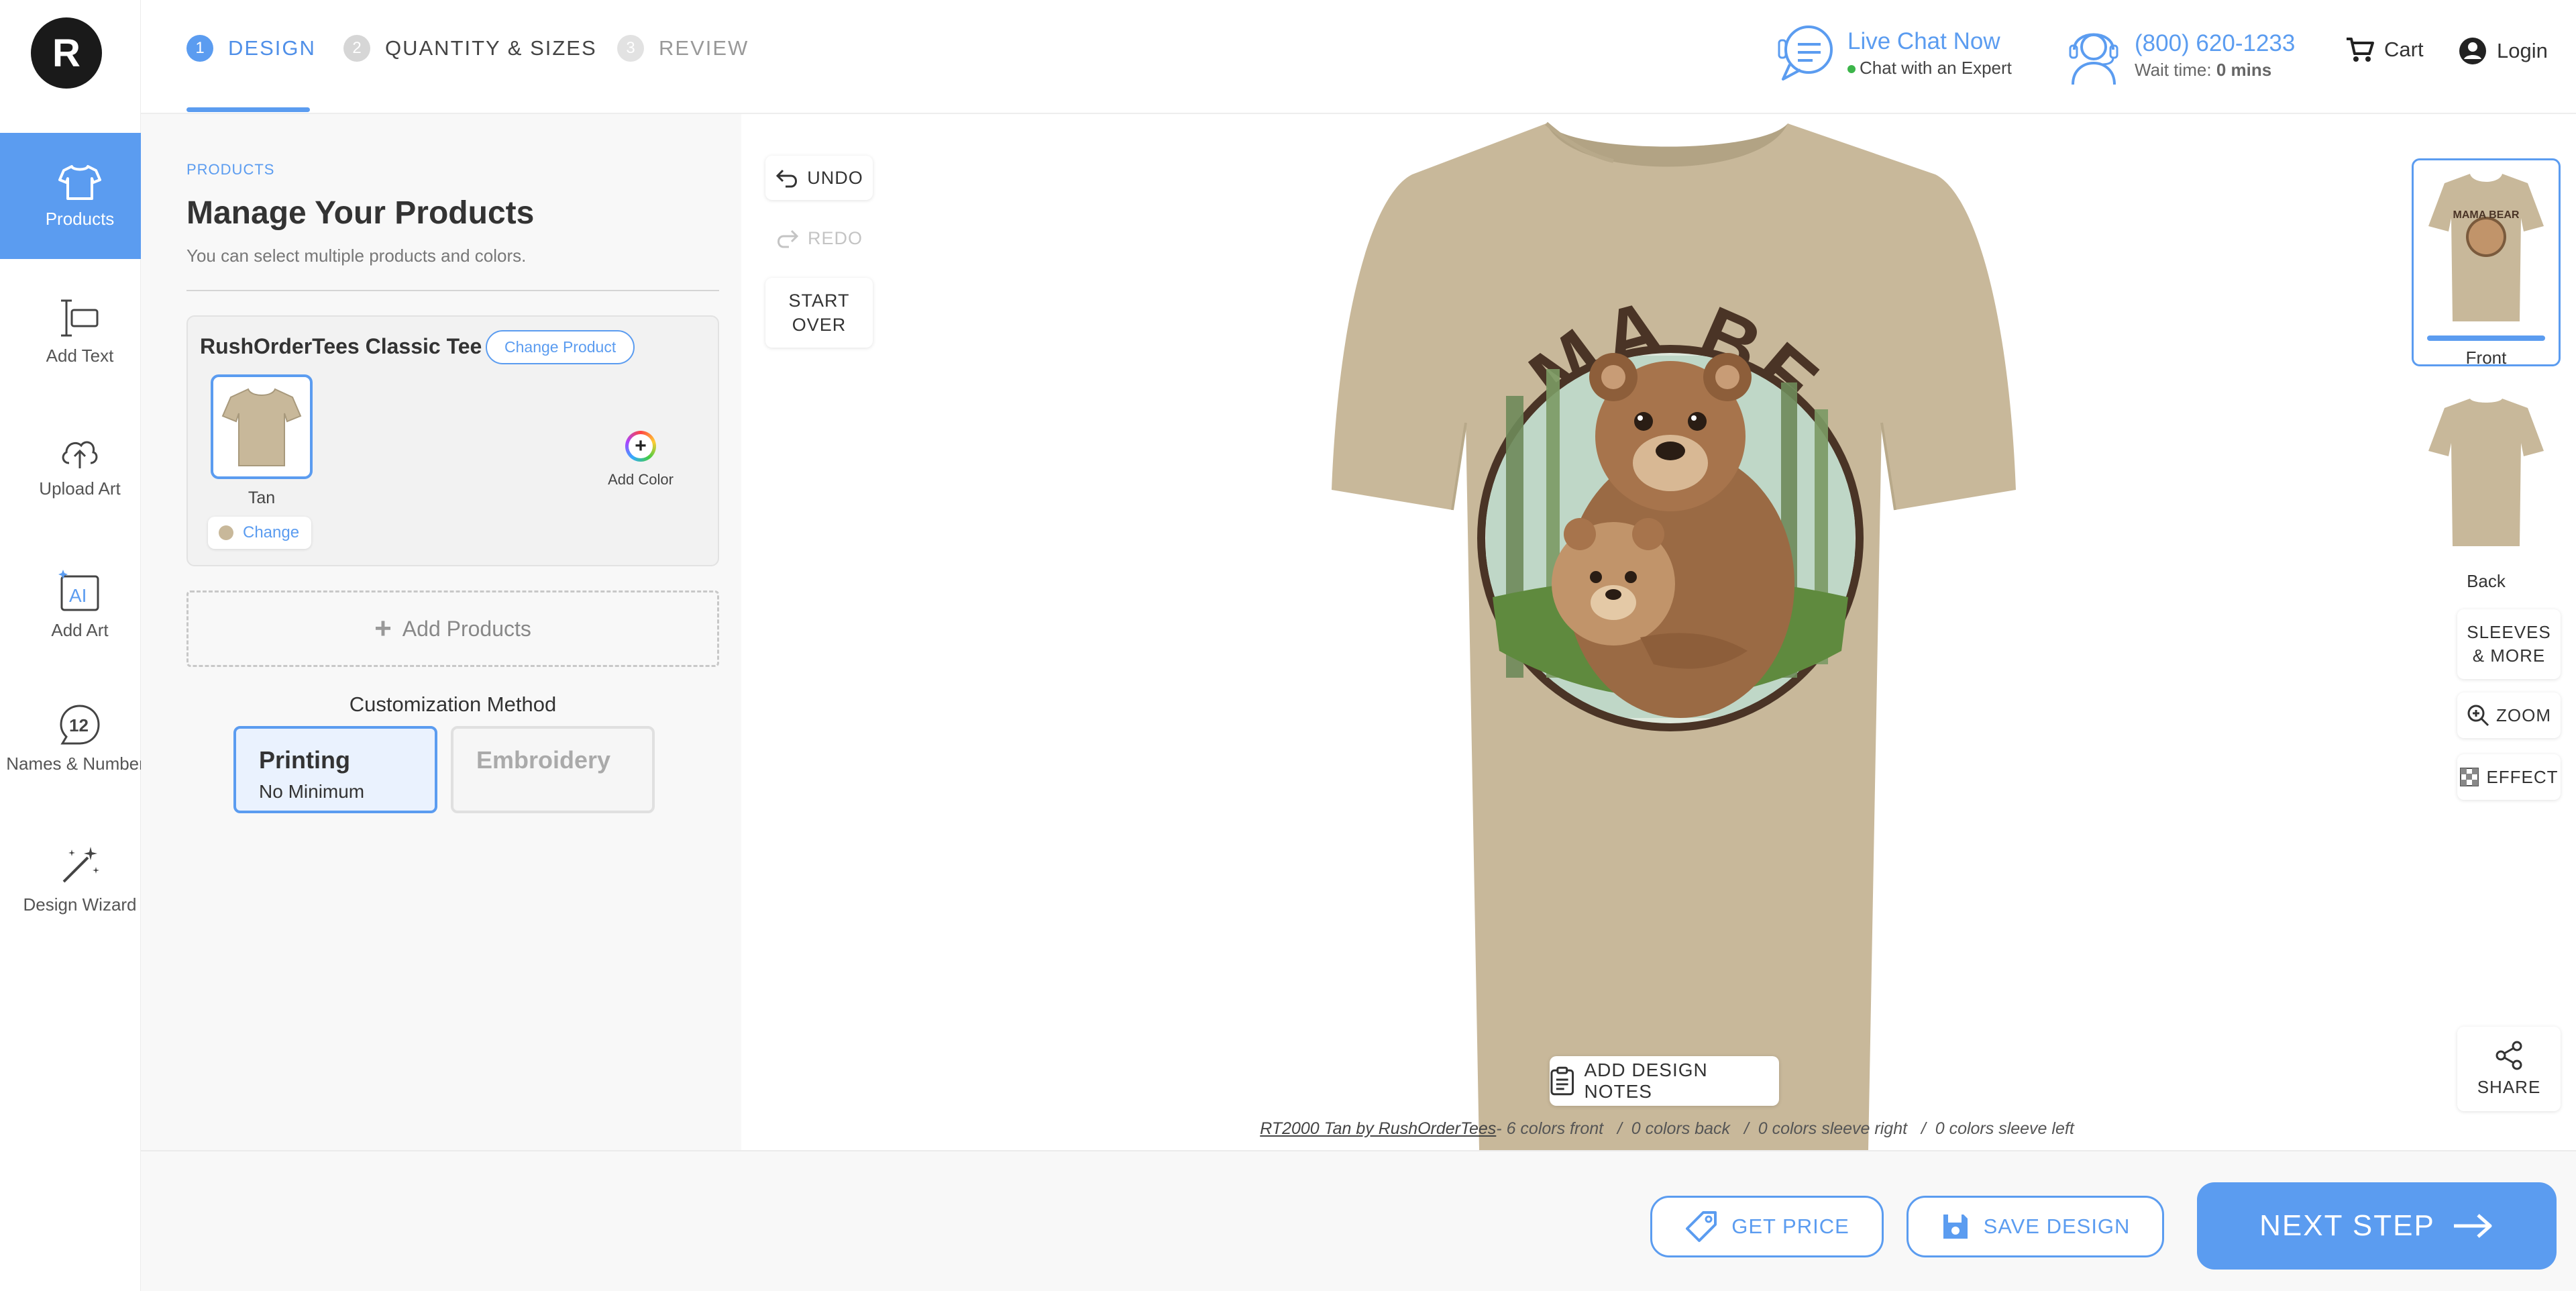  I want to click on method-printing: Printing No Minimum, so click(335, 769).